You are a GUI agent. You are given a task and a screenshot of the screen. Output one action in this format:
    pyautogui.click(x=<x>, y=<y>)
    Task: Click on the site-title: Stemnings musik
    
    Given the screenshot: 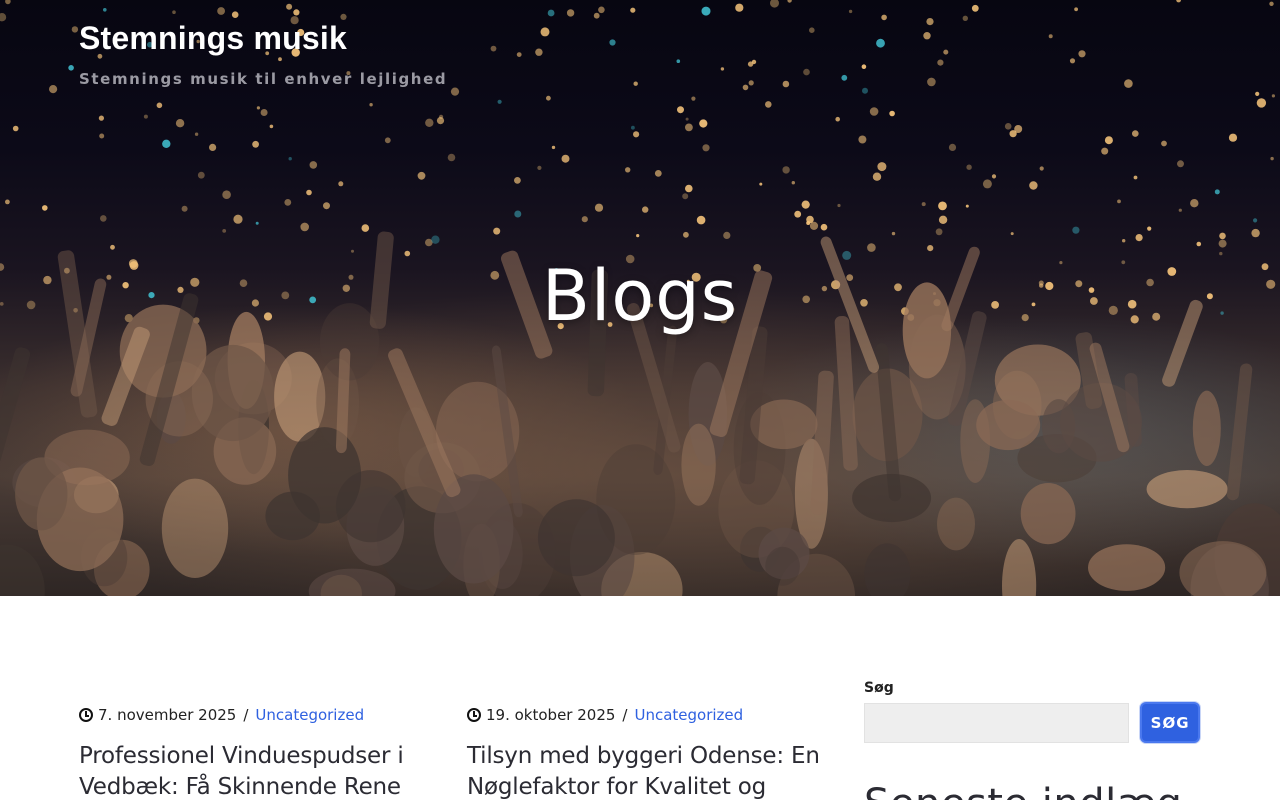 What is the action you would take?
    pyautogui.click(x=263, y=38)
    